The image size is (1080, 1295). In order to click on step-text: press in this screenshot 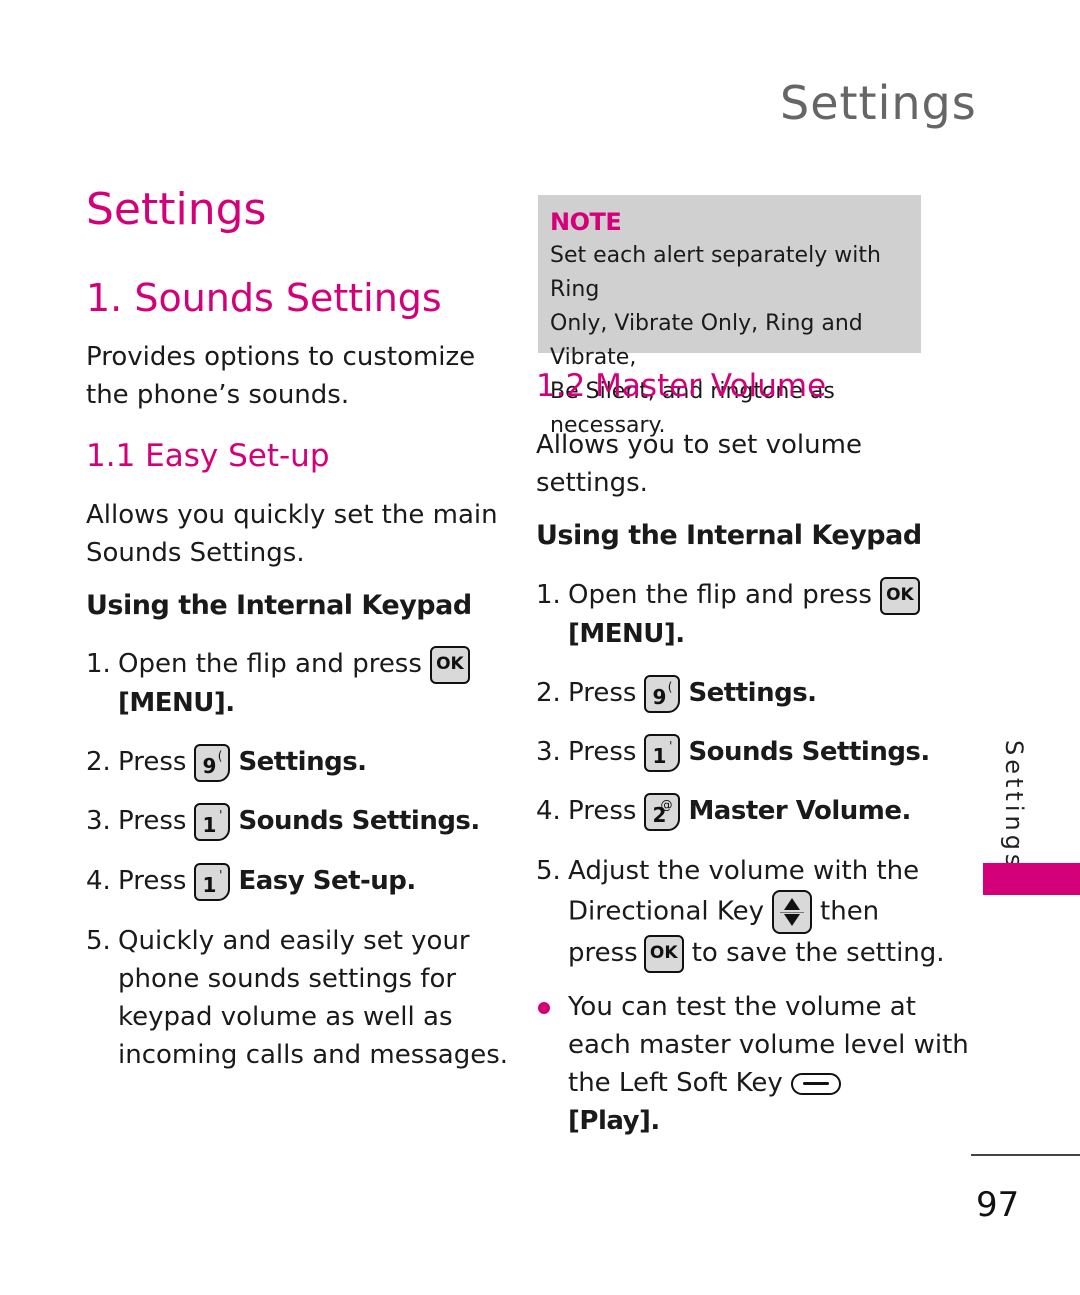, I will do `click(603, 953)`.